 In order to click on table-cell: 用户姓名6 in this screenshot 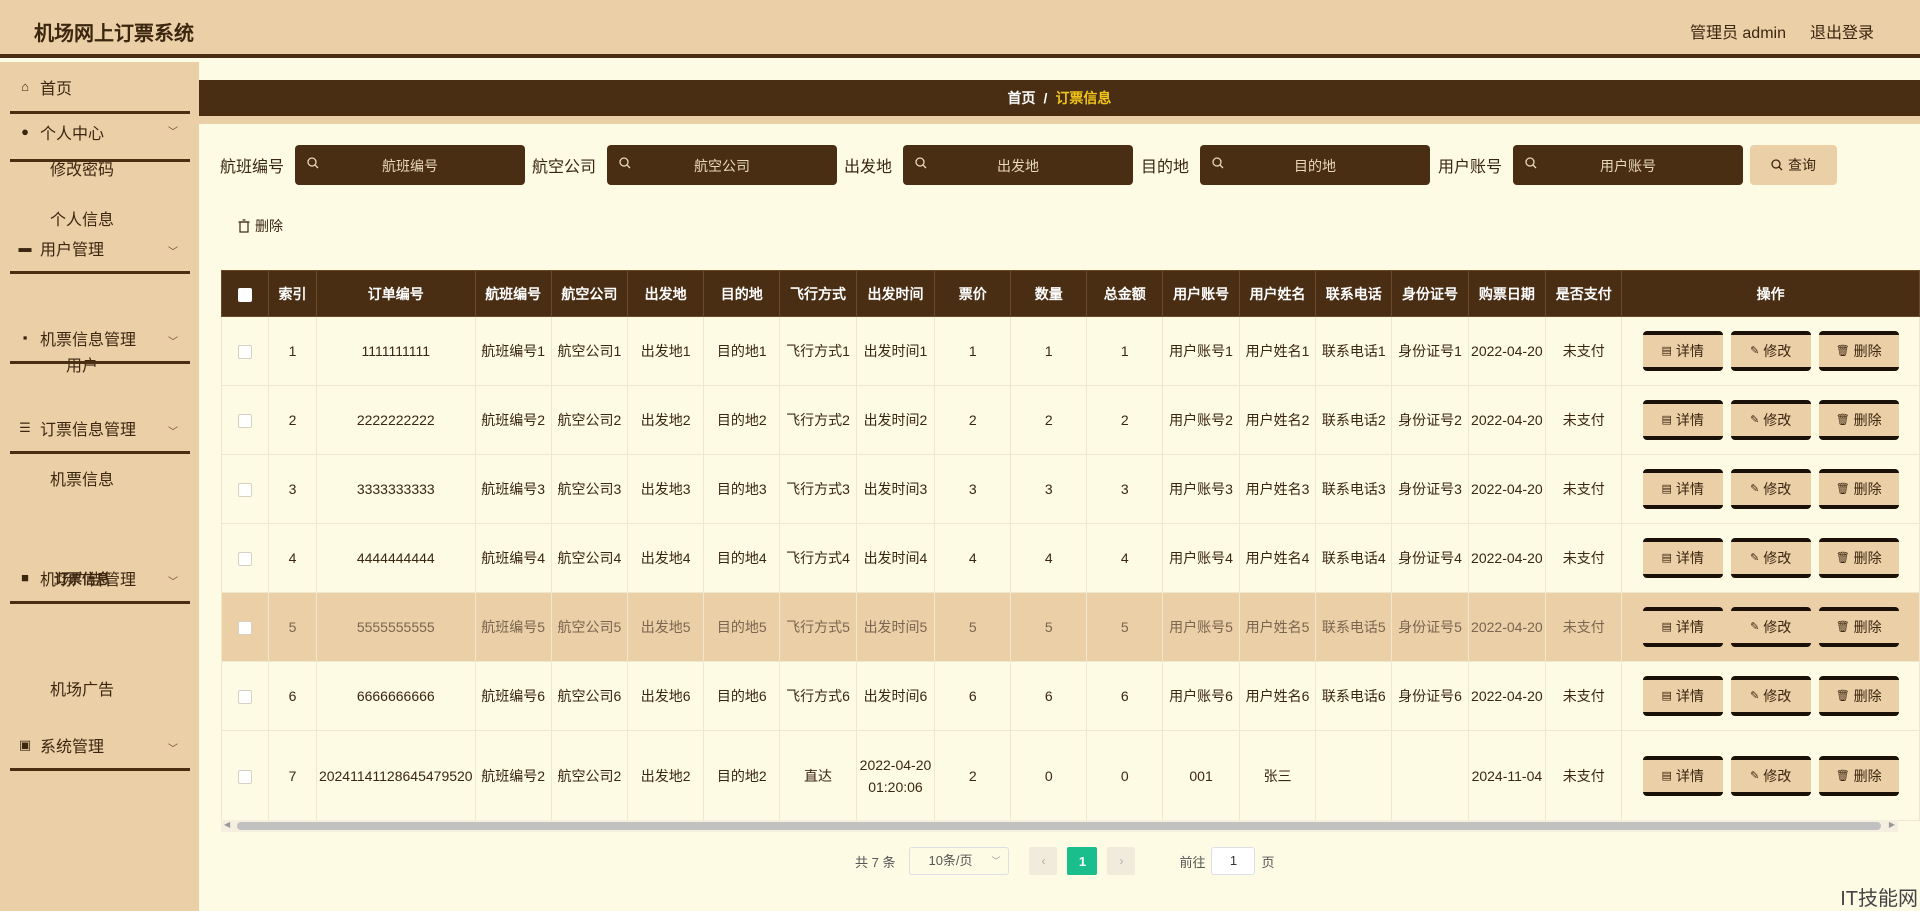, I will do `click(1277, 696)`.